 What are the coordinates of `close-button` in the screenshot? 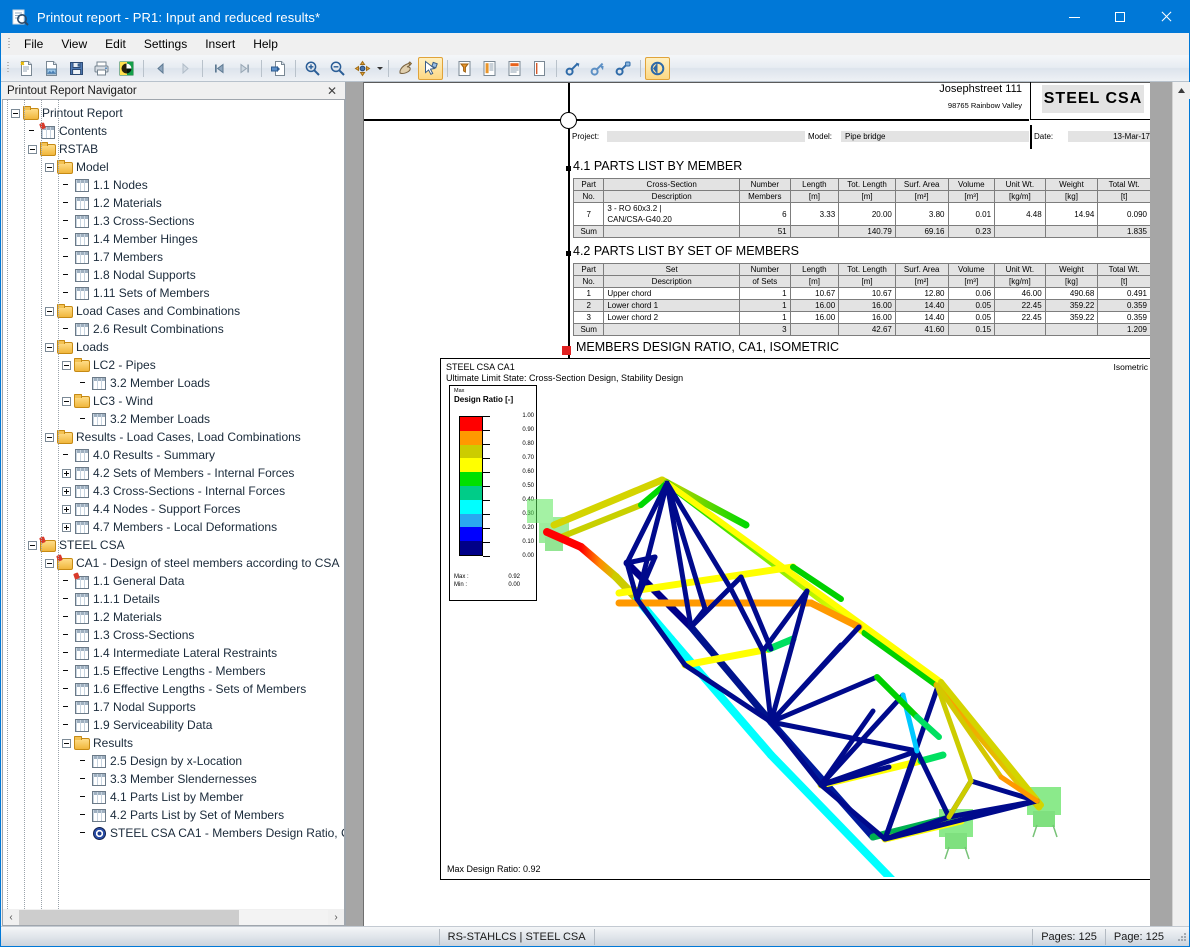 It's located at (1166, 17).